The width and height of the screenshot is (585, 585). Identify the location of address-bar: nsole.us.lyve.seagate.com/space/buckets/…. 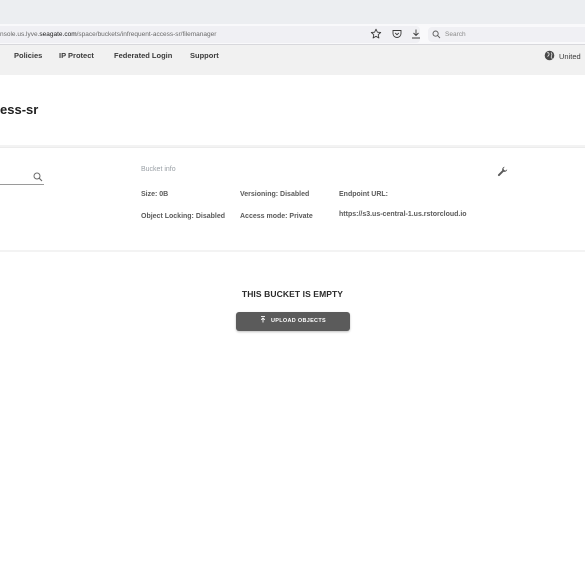
(210, 34).